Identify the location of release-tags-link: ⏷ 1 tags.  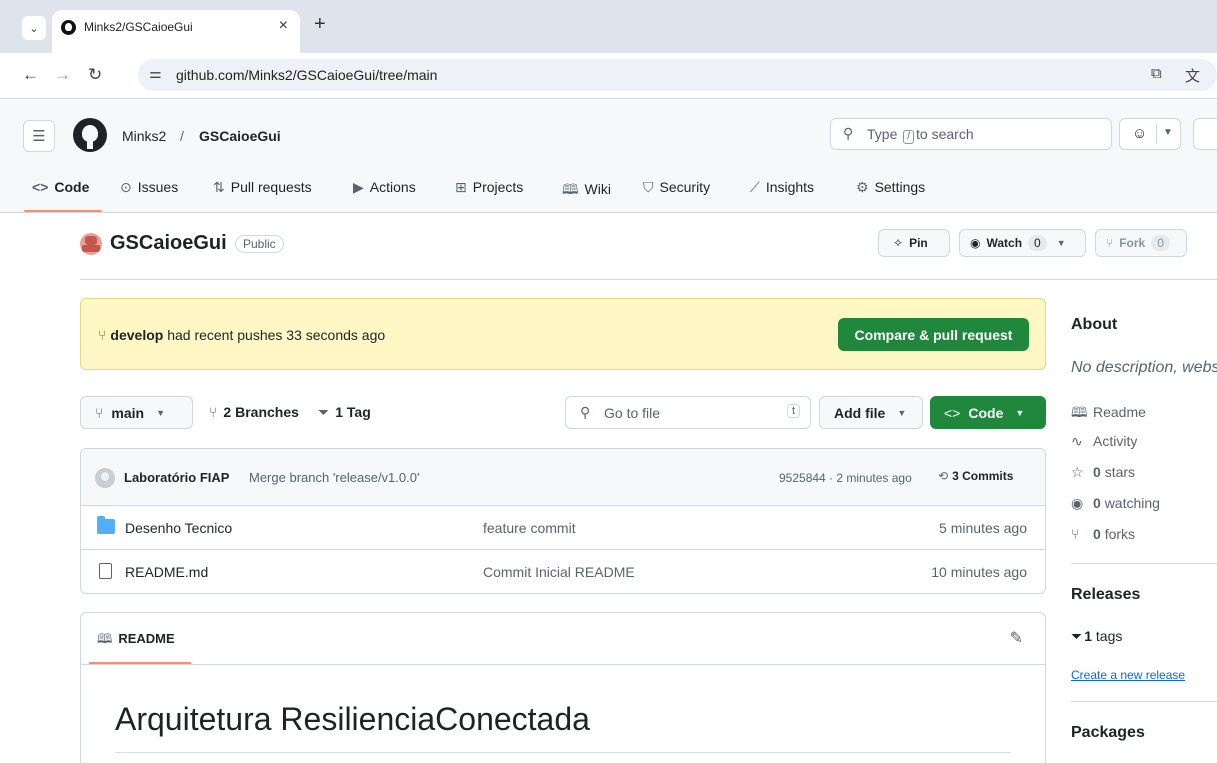
(1096, 636).